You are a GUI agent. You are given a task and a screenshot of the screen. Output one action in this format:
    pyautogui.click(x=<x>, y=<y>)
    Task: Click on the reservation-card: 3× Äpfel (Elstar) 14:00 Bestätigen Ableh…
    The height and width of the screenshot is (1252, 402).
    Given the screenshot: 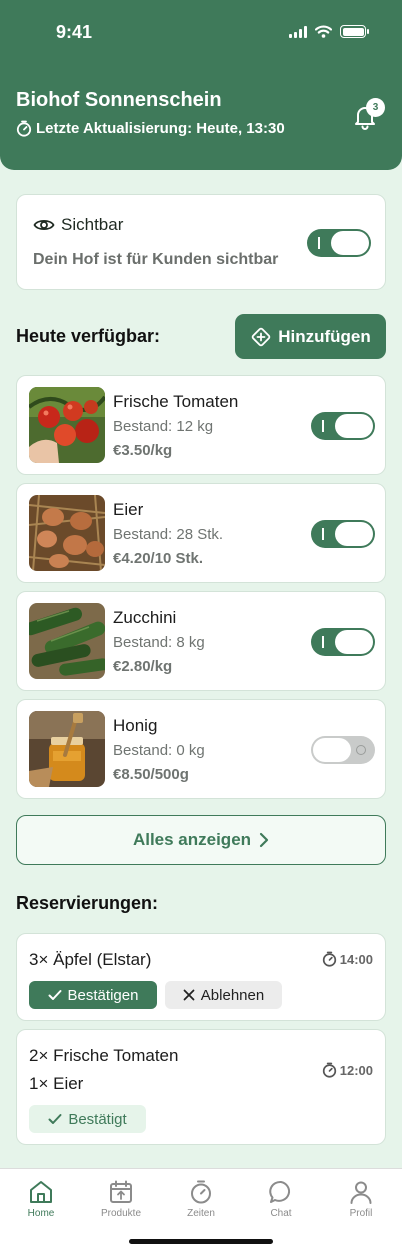 What is the action you would take?
    pyautogui.click(x=201, y=977)
    